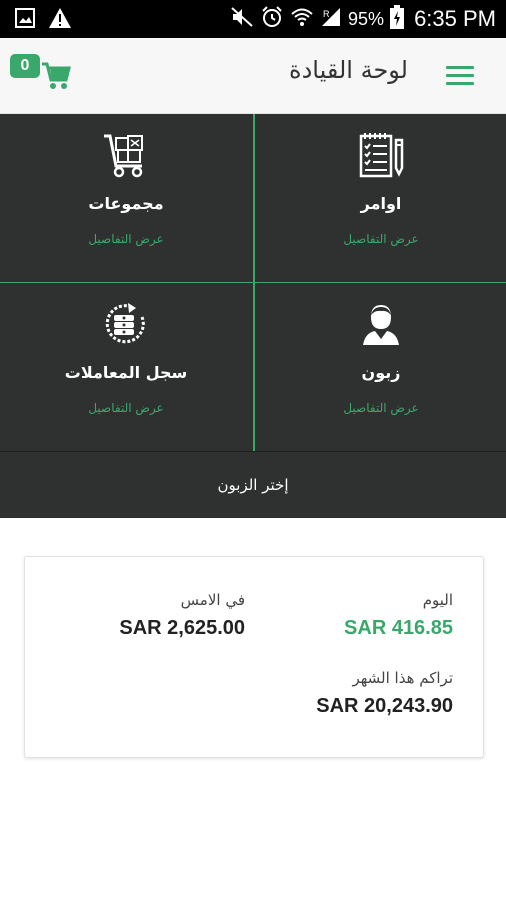 The width and height of the screenshot is (506, 900). I want to click on alarm-icon, so click(272, 19).